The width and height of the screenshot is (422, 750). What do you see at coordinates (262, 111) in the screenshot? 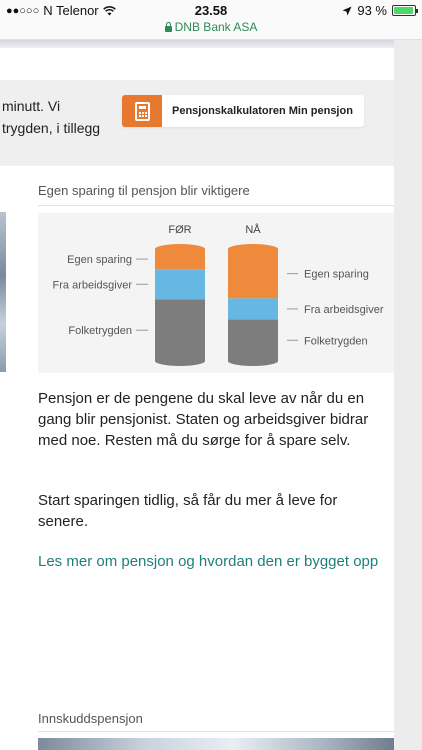
I see `calculator-button-label: Pensjonskalkulatoren Min pensjon` at bounding box center [262, 111].